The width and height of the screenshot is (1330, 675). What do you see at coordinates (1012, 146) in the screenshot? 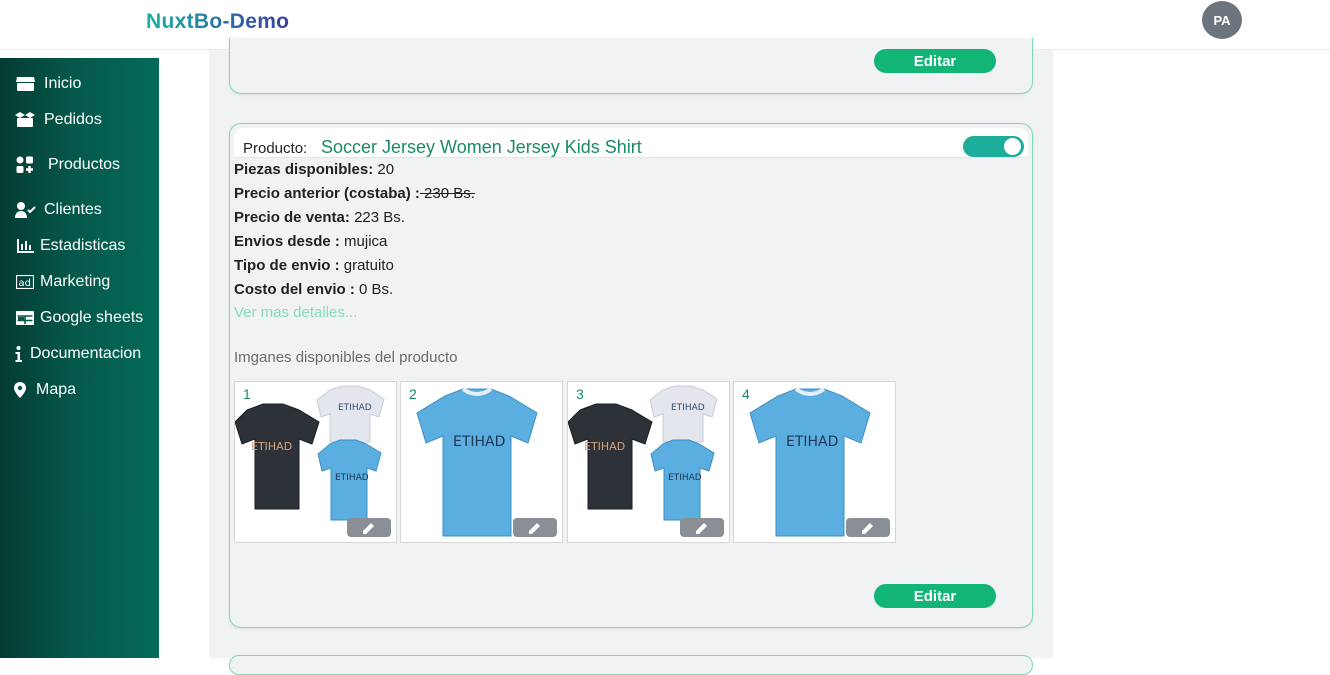
I see `toggle-knob` at bounding box center [1012, 146].